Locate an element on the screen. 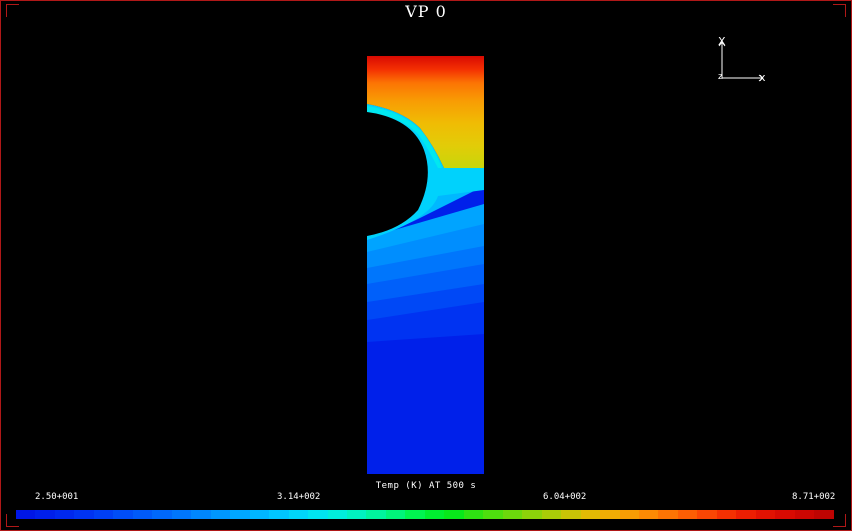 The height and width of the screenshot is (531, 852). legend-colorbar is located at coordinates (425, 514).